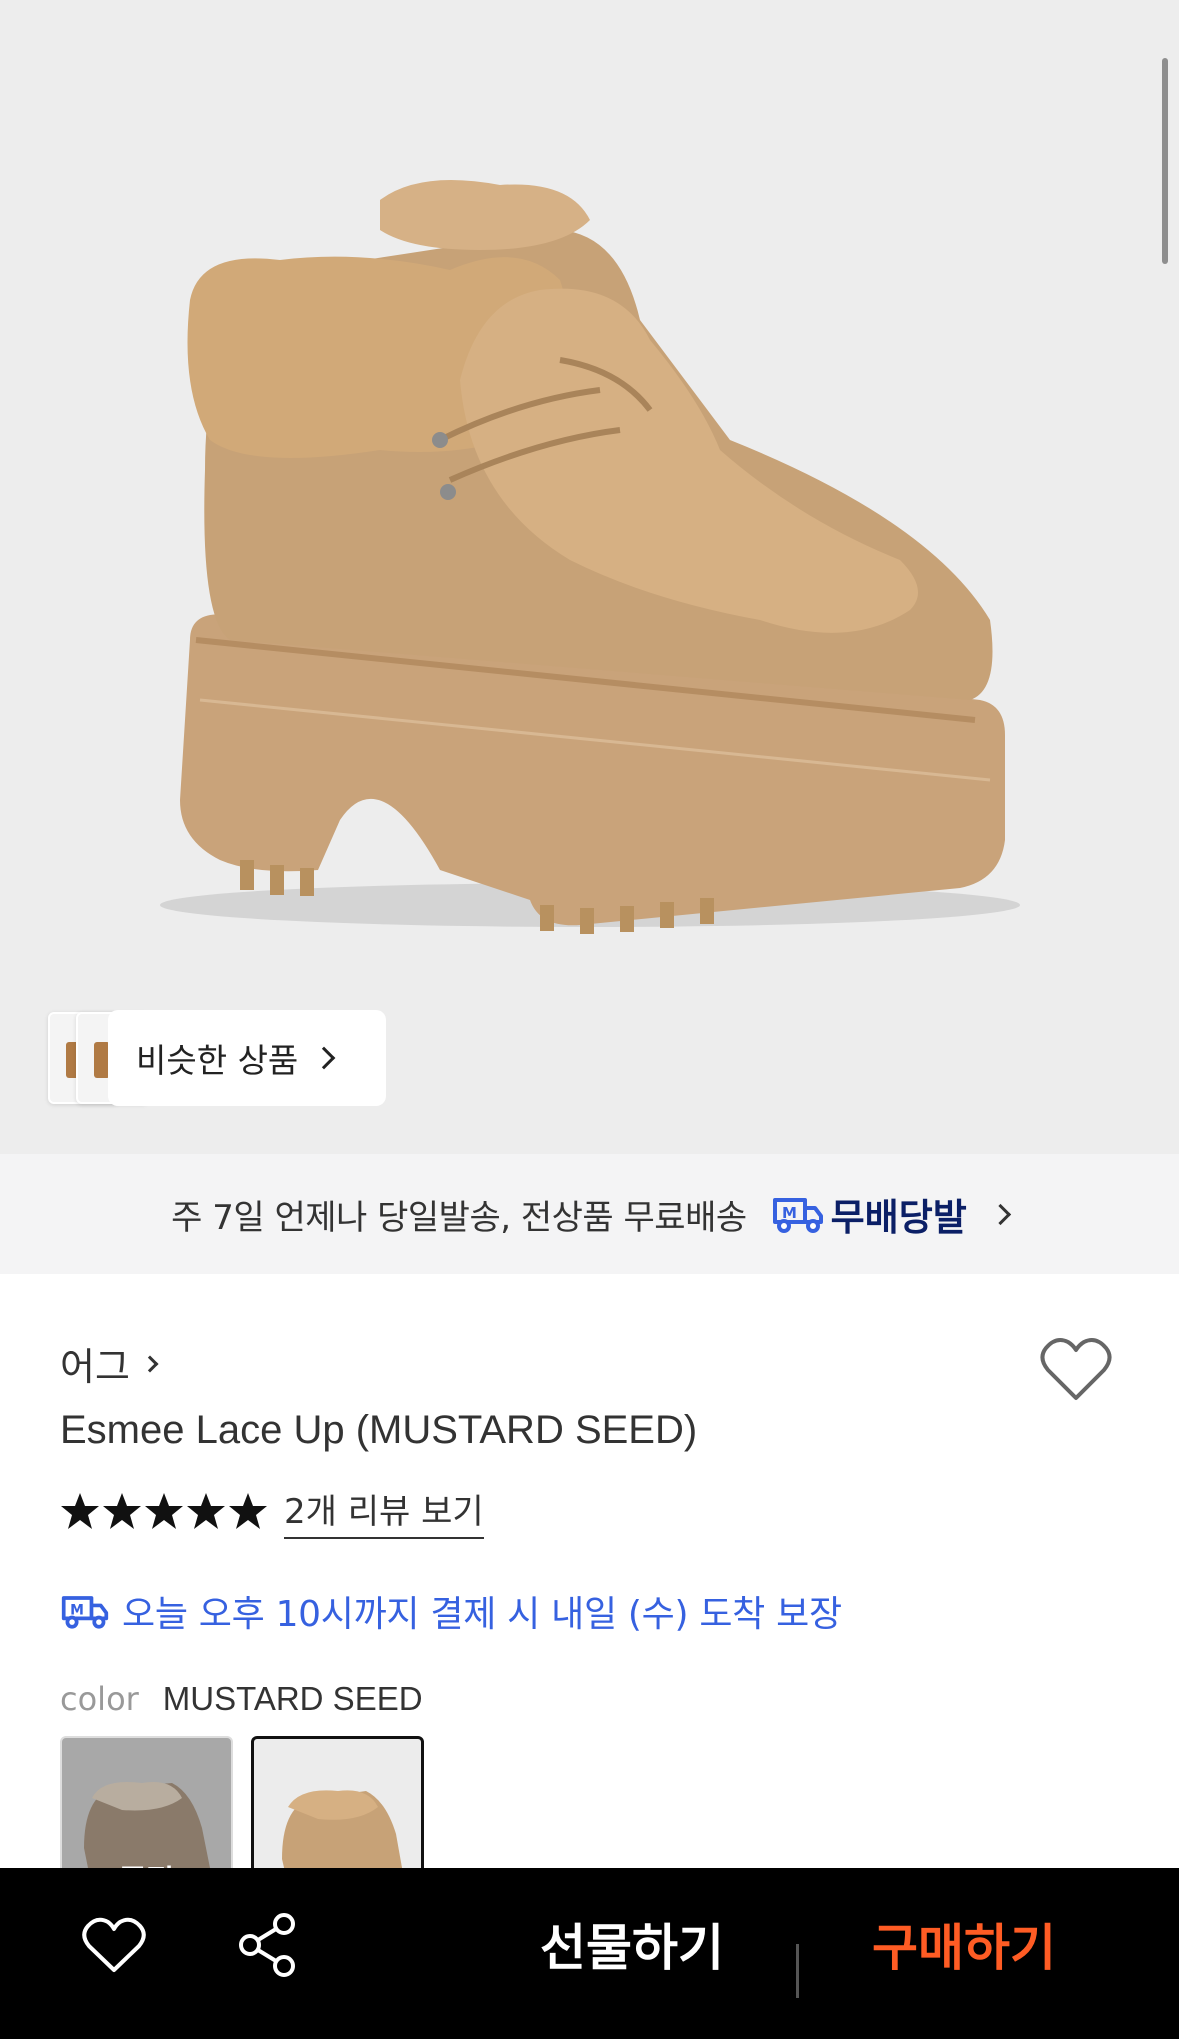 The image size is (1179, 2039). What do you see at coordinates (632, 1944) in the screenshot?
I see `gift-button: 선물하기` at bounding box center [632, 1944].